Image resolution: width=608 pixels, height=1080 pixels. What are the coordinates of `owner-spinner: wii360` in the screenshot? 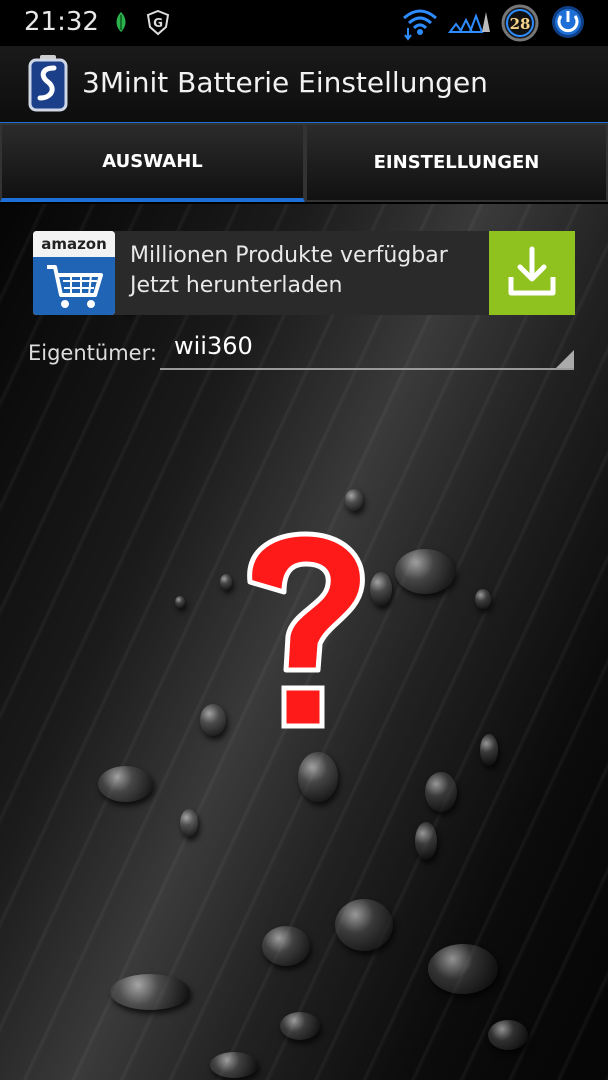 It's located at (367, 350).